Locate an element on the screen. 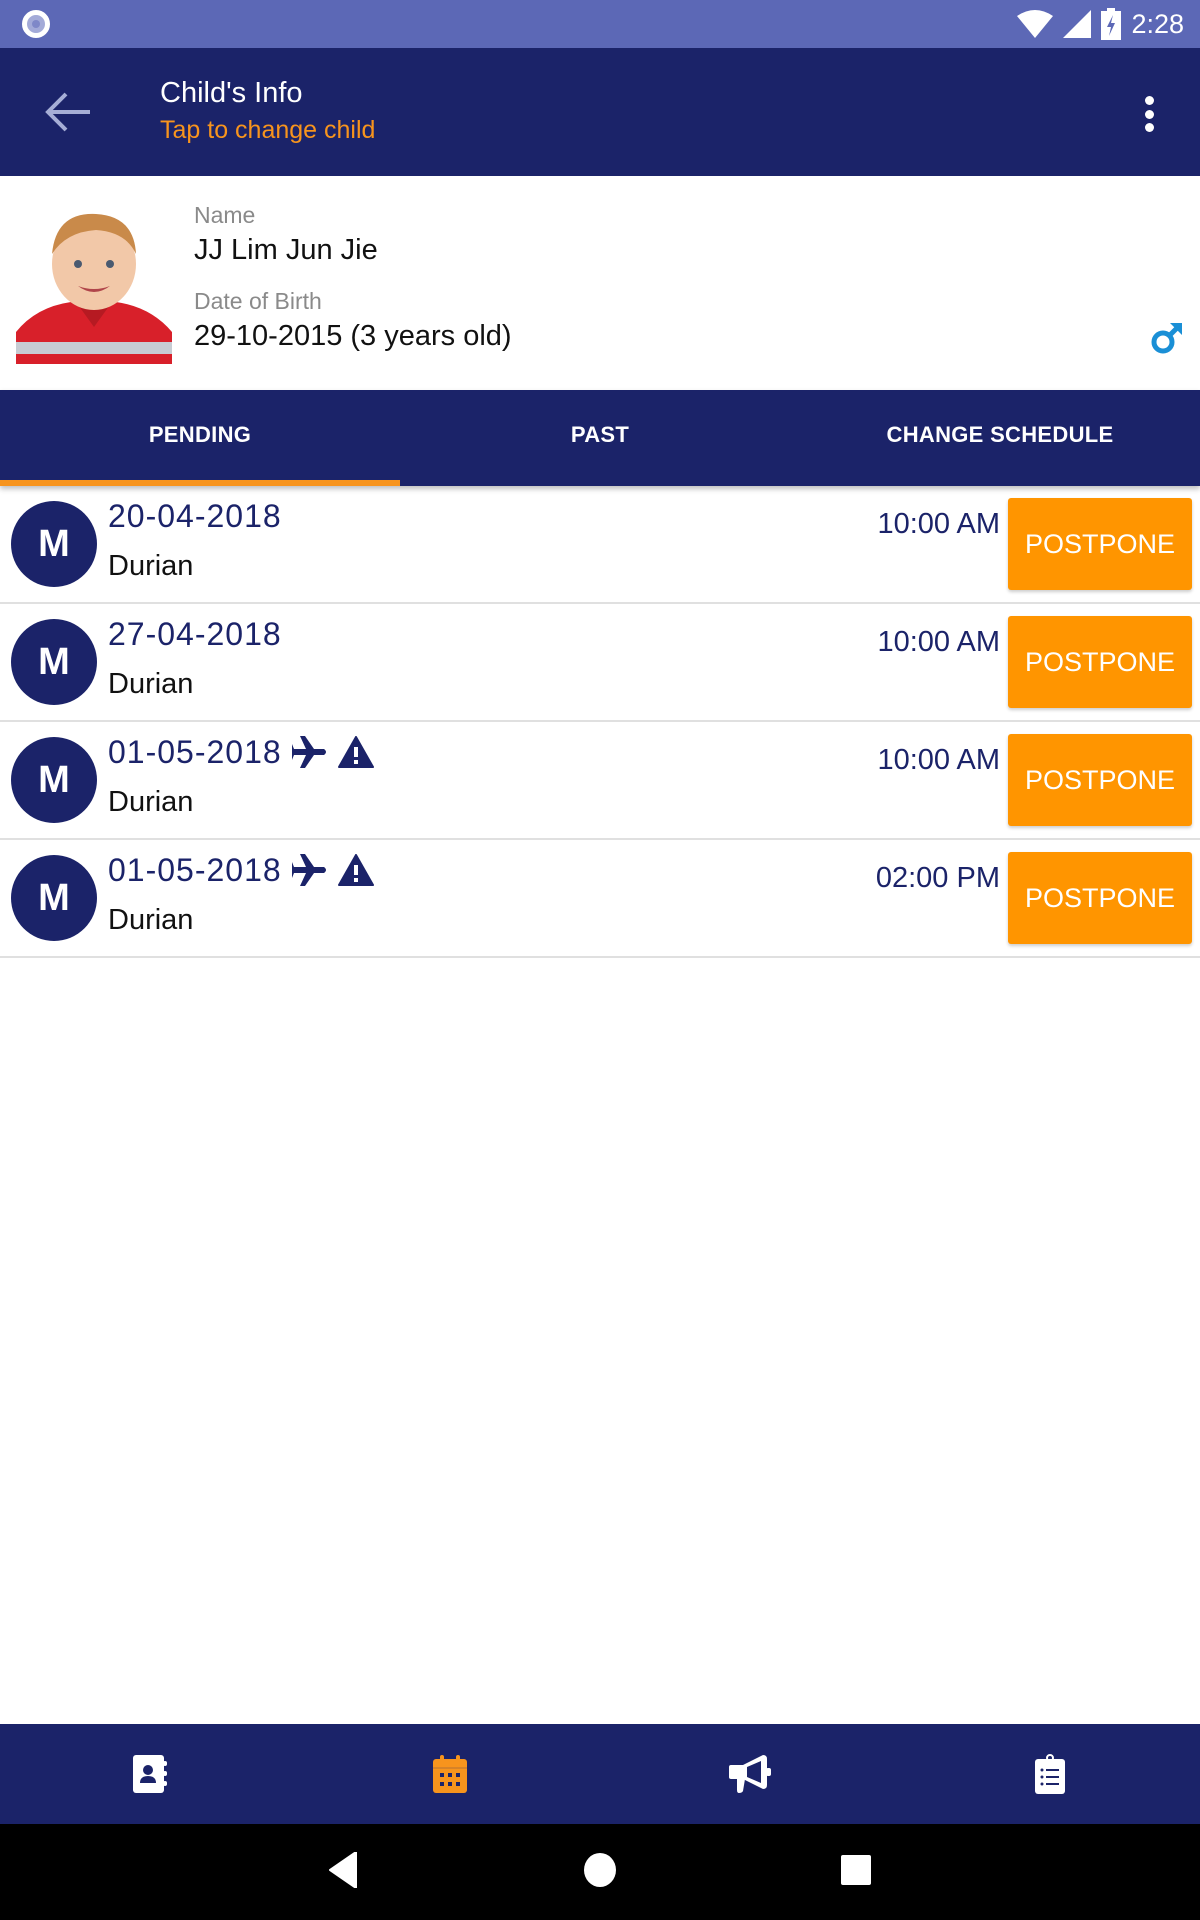 This screenshot has width=1200, height=1920. nav-reports is located at coordinates (1050, 1774).